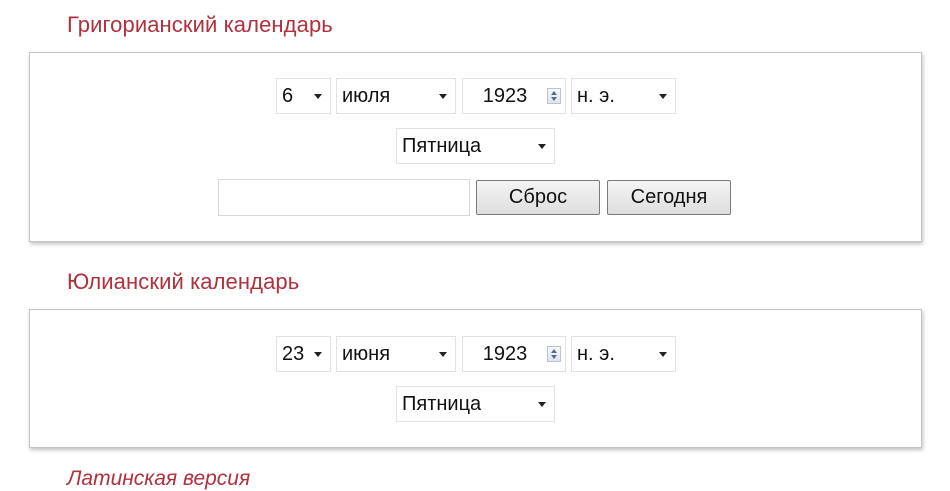 The width and height of the screenshot is (950, 491). What do you see at coordinates (669, 197) in the screenshot?
I see `today-button: Сегодня` at bounding box center [669, 197].